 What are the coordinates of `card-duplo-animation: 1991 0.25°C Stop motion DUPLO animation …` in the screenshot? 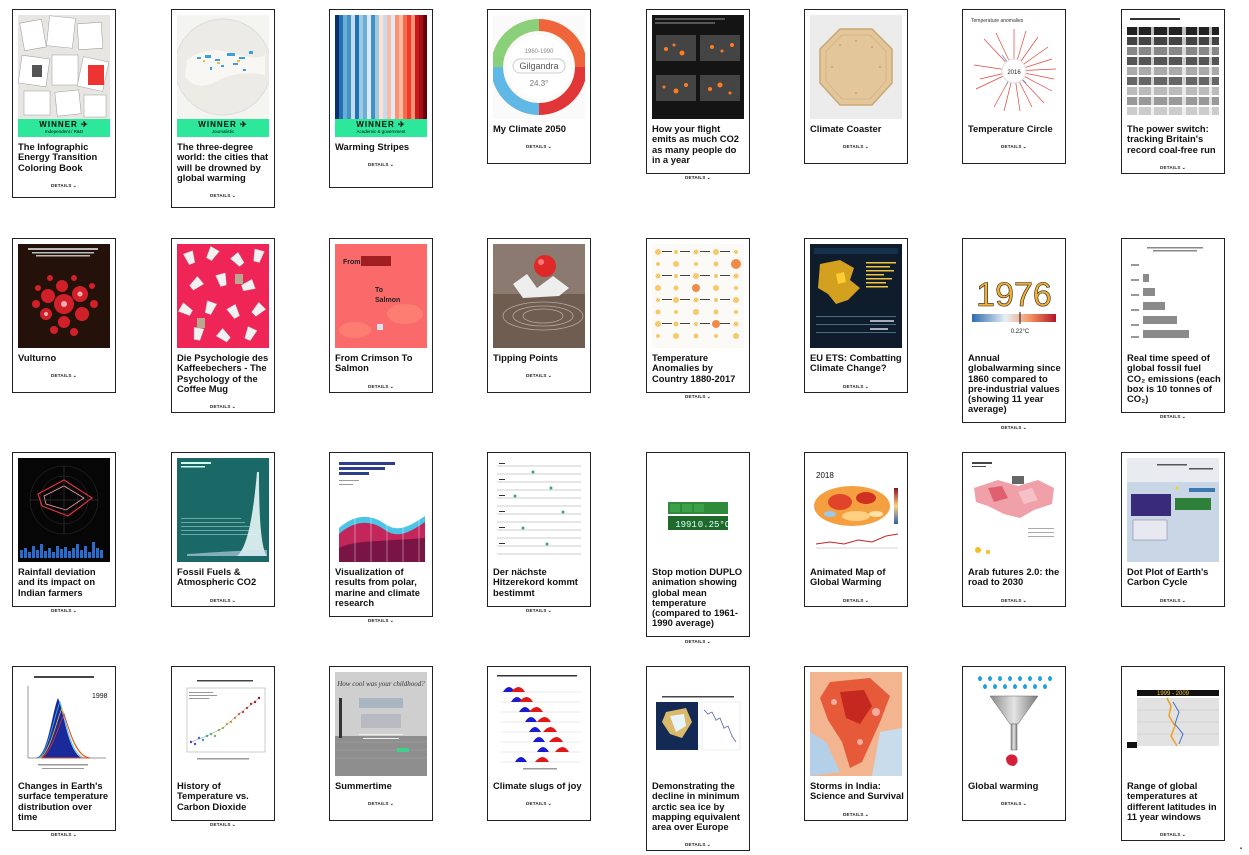 It's located at (698, 548).